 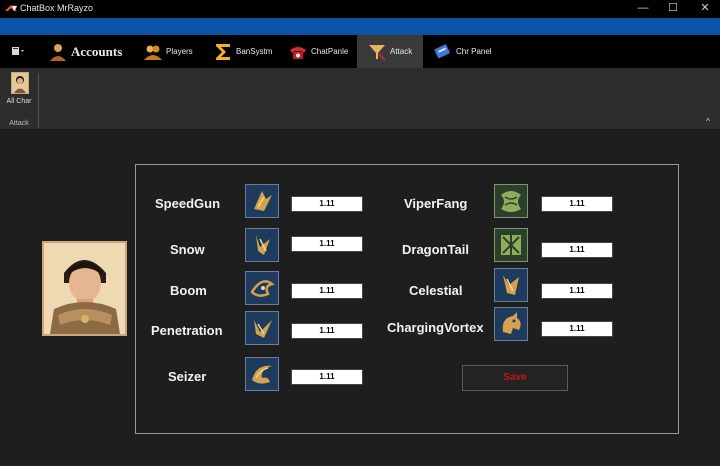 I want to click on minimize-button: —, so click(x=643, y=9).